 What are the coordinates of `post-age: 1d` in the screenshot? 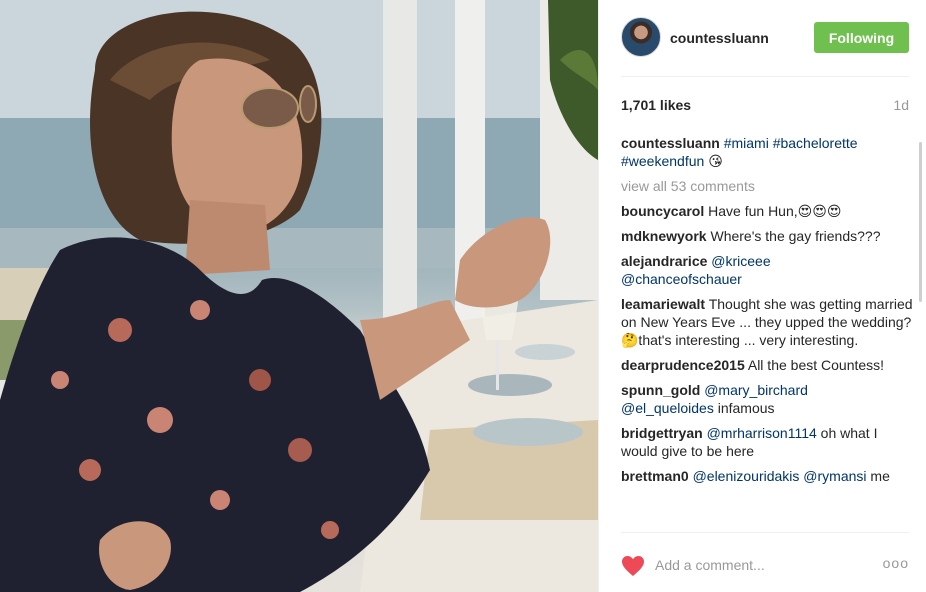 It's located at (901, 105).